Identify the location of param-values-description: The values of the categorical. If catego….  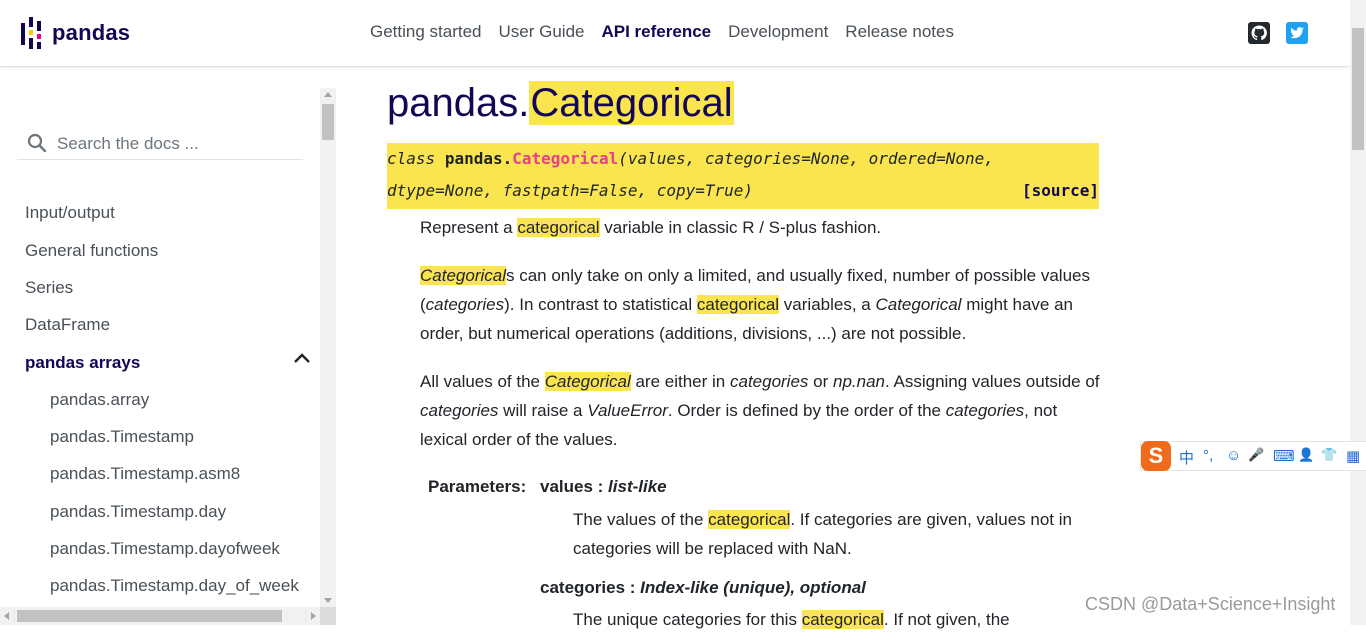
(822, 534).